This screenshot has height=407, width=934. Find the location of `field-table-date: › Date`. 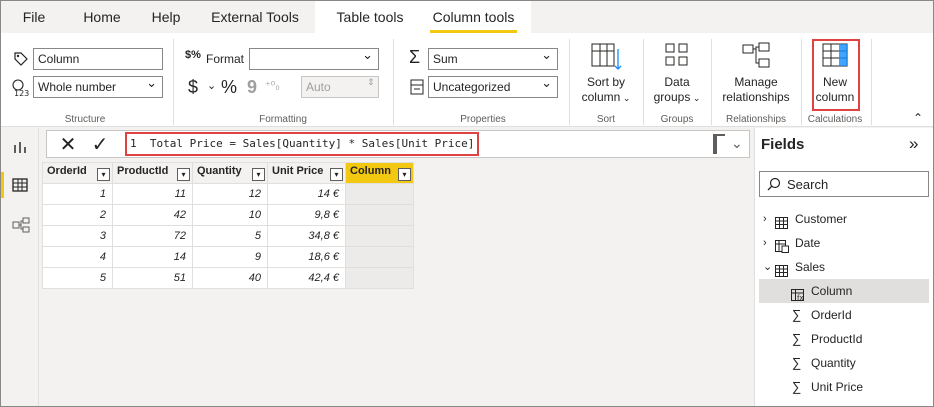

field-table-date: › Date is located at coordinates (844, 243).